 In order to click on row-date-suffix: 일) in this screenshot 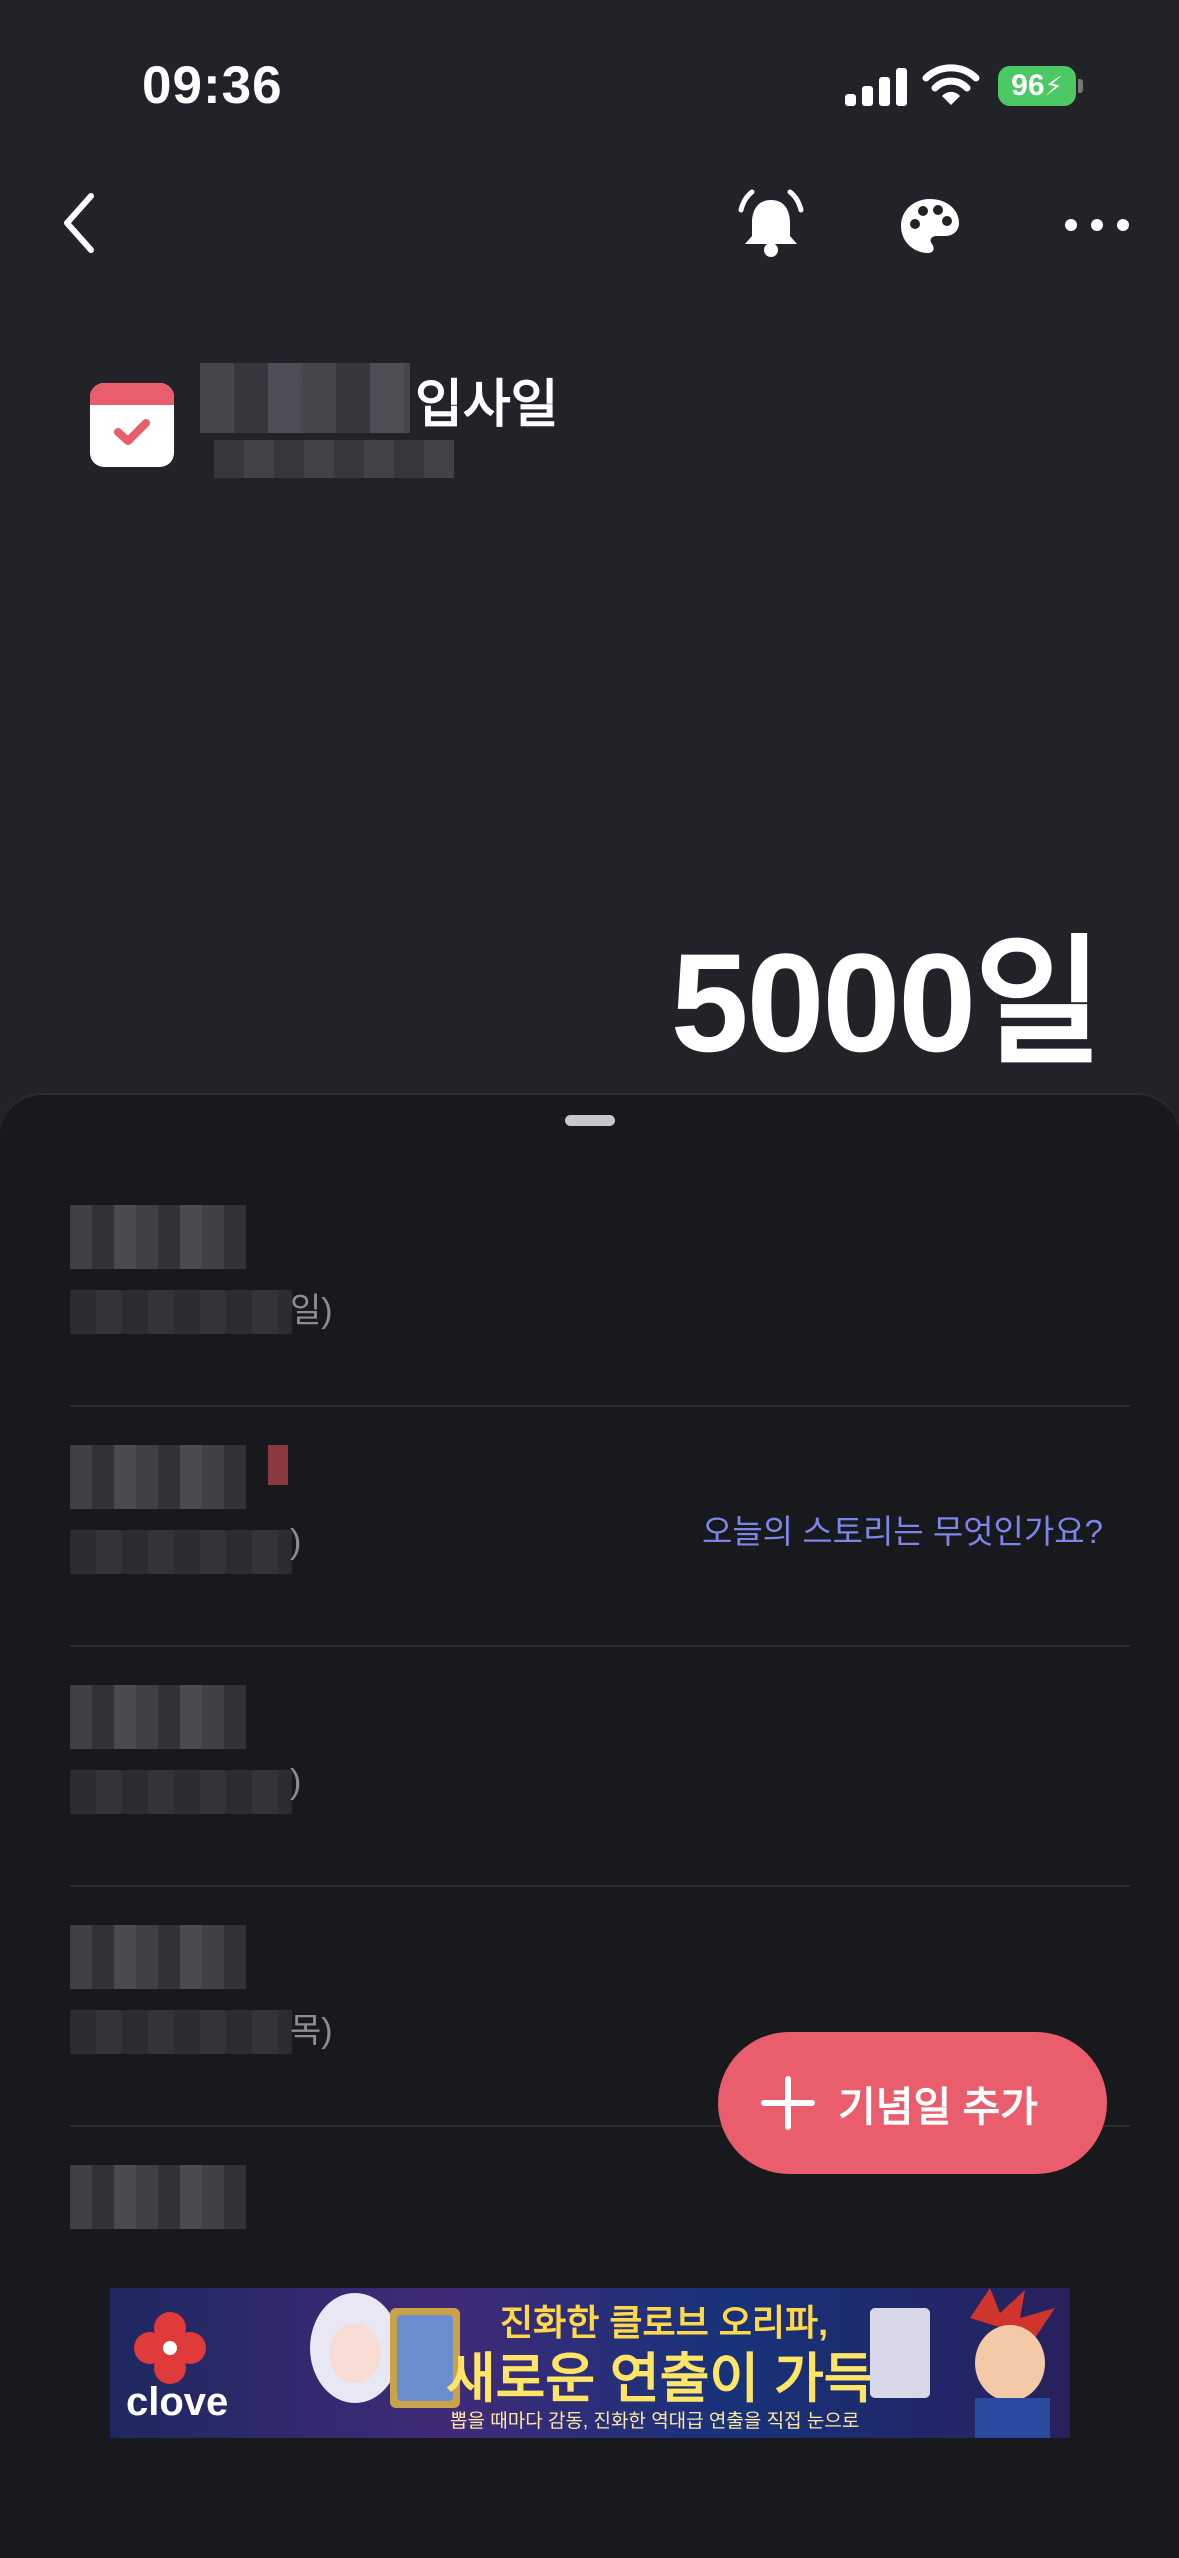, I will do `click(311, 1311)`.